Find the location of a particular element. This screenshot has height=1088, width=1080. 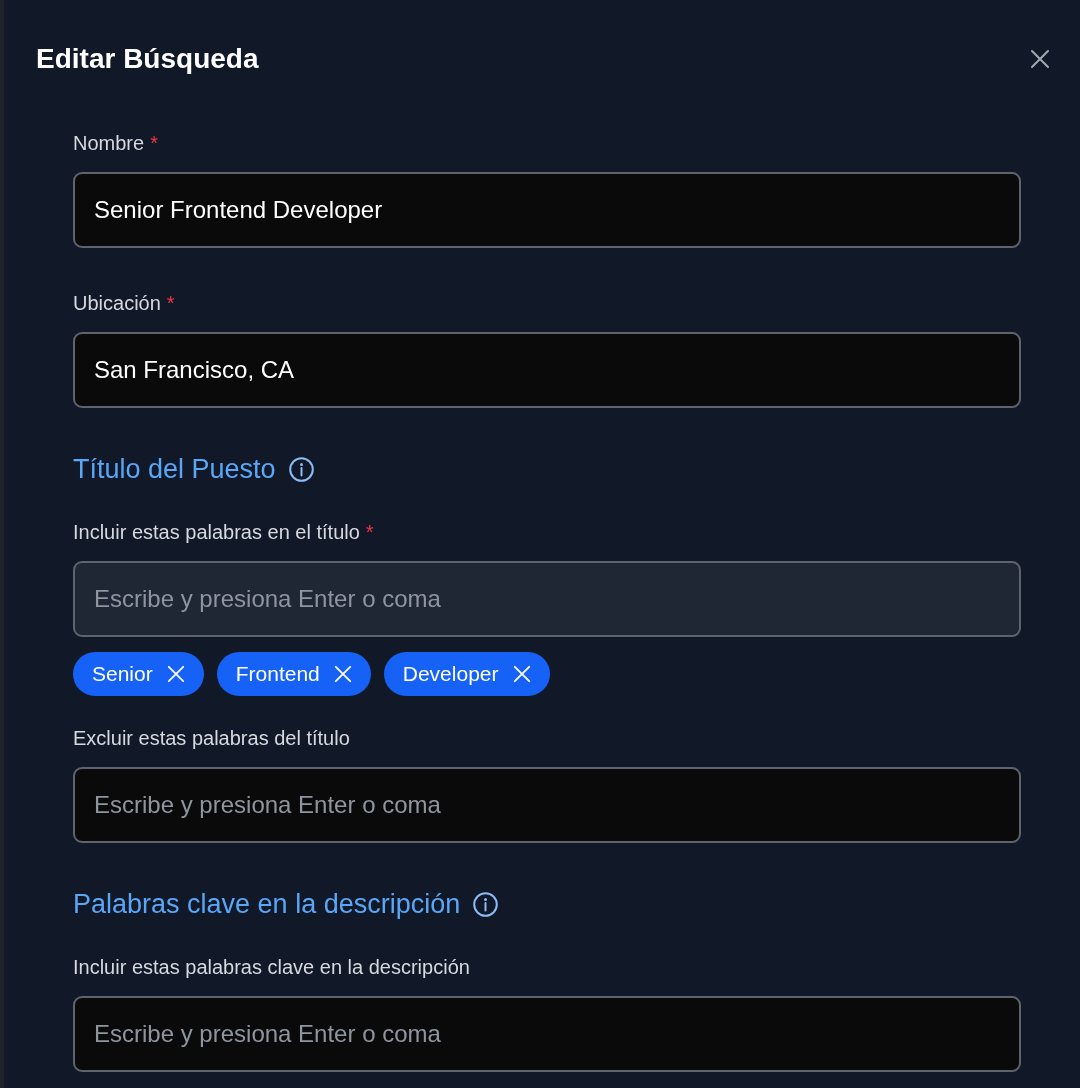

tag-label: Developer is located at coordinates (450, 674).